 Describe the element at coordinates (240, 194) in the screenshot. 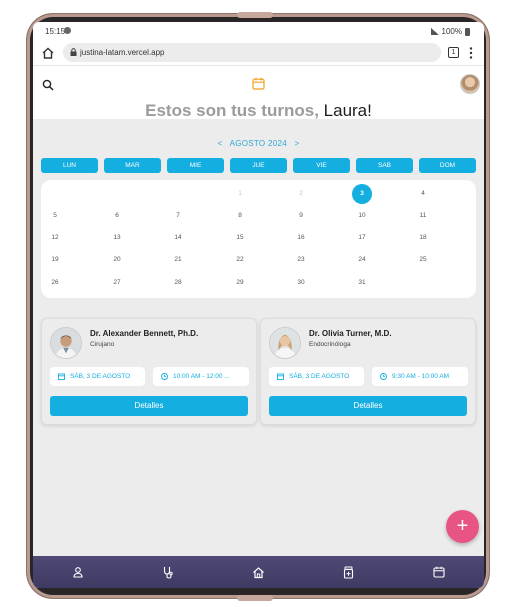

I see `calendar-day: 1` at that location.